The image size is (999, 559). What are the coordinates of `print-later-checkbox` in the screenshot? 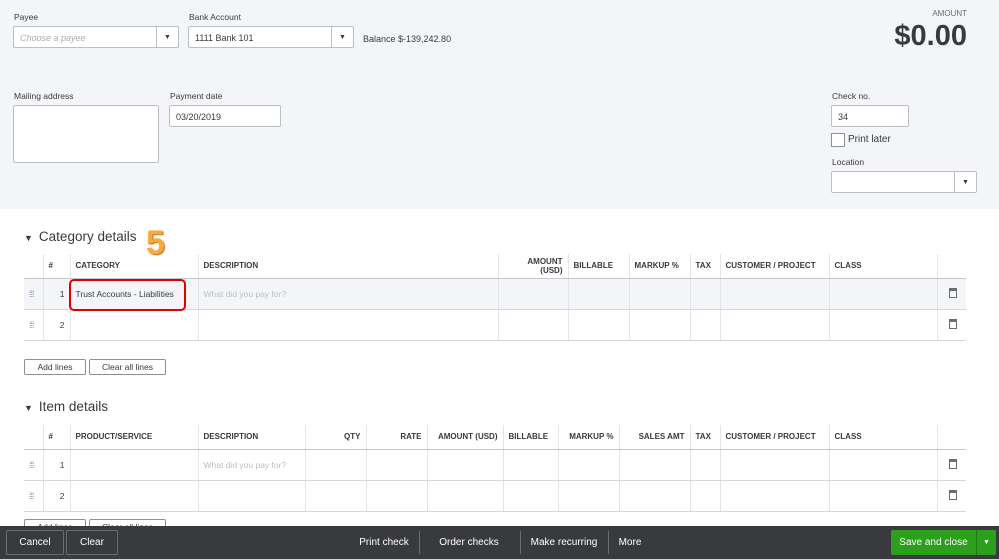 It's located at (838, 140).